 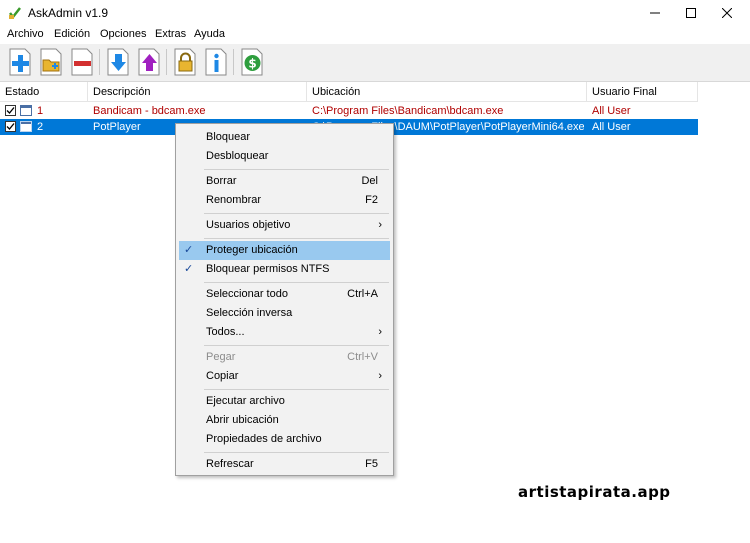 What do you see at coordinates (408, 111) in the screenshot?
I see `row-location: C:\Program Files\Bandicam\bdcam.exe` at bounding box center [408, 111].